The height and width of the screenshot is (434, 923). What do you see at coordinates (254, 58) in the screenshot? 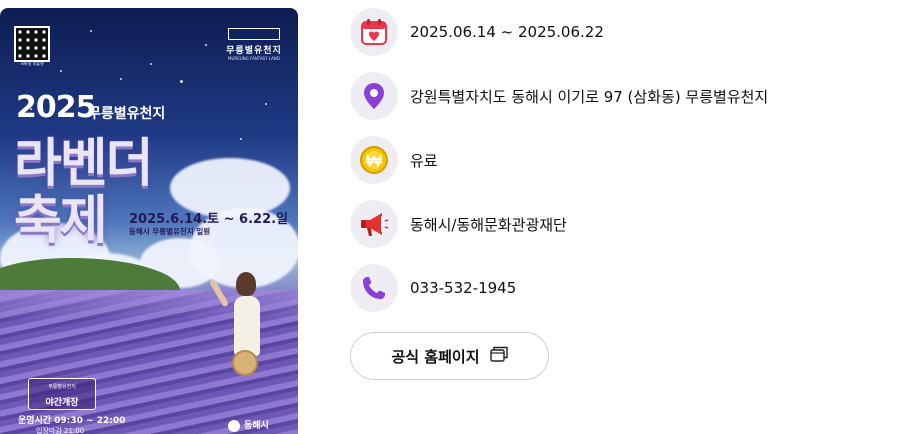
I see `park-logo-sub: MUREUNG FANTASY LAND` at bounding box center [254, 58].